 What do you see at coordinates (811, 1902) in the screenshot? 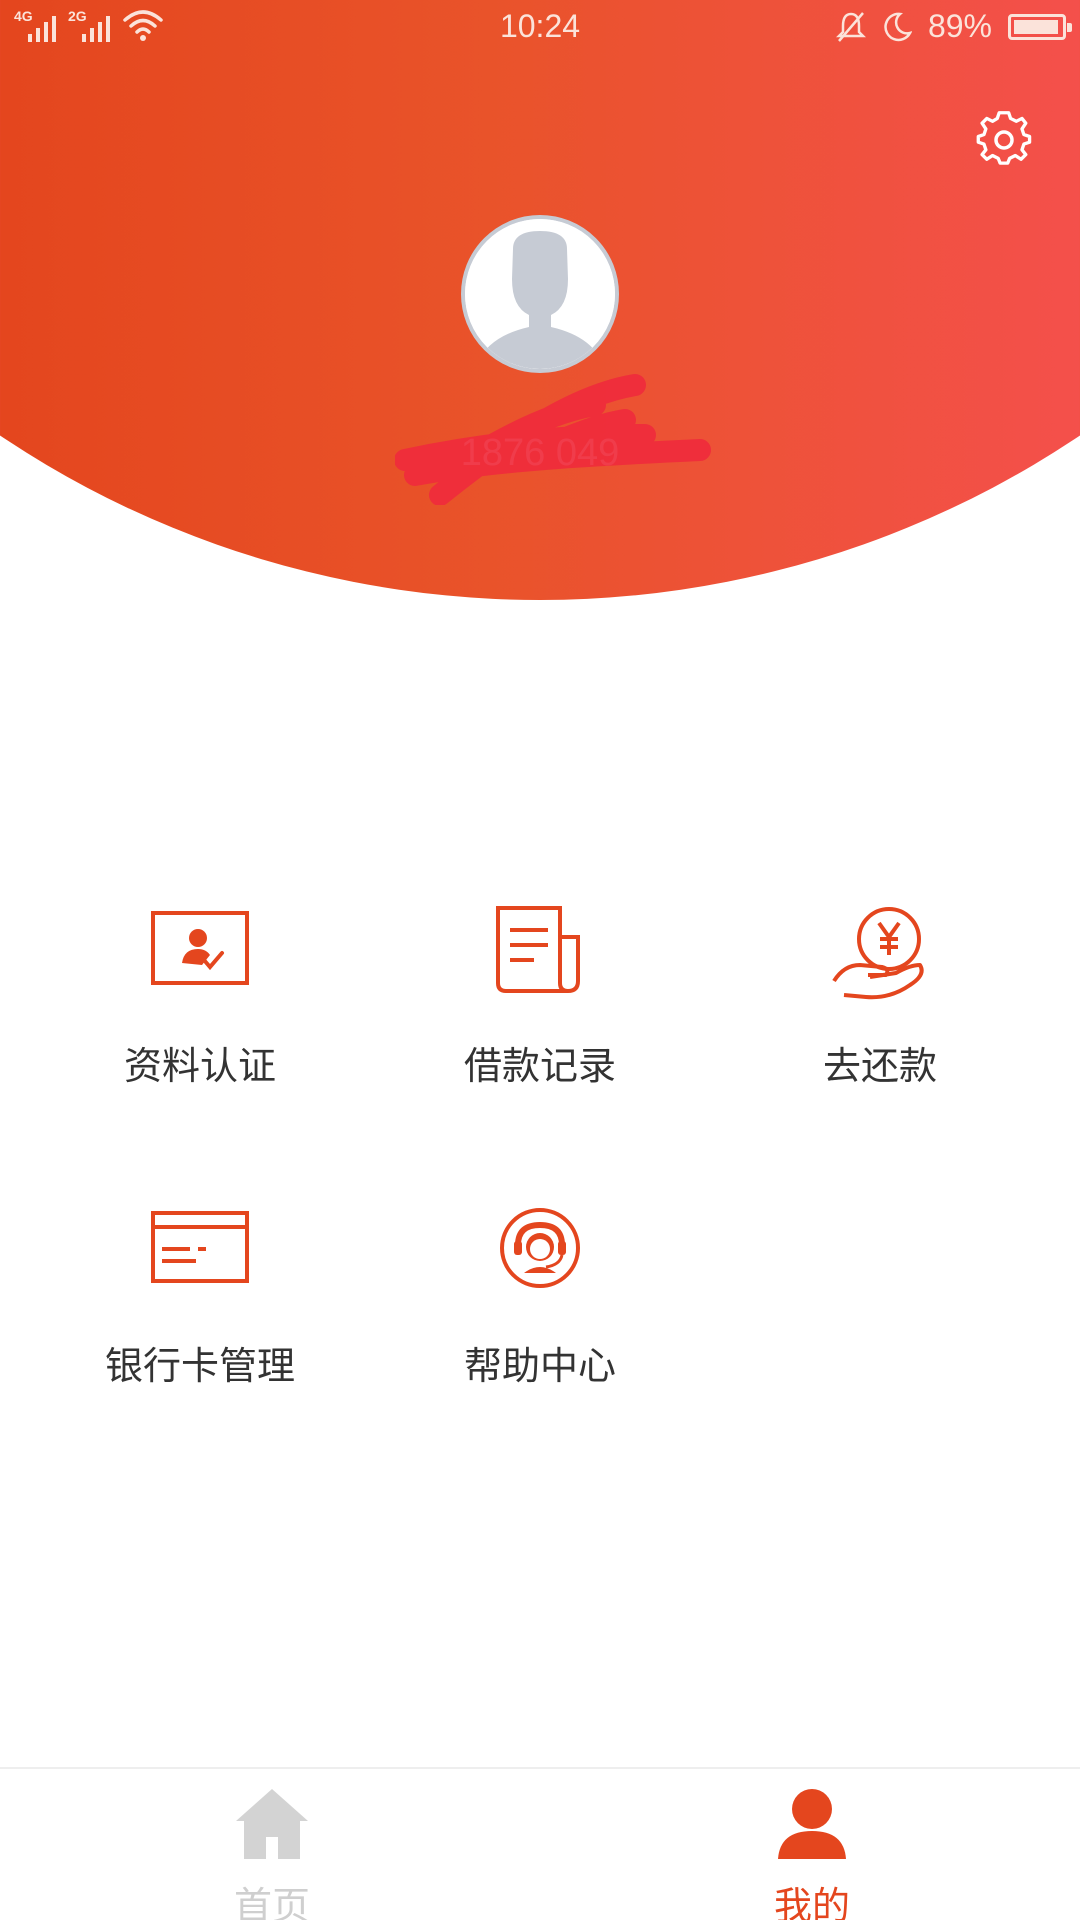
I see `tab-mine-label: 我的` at bounding box center [811, 1902].